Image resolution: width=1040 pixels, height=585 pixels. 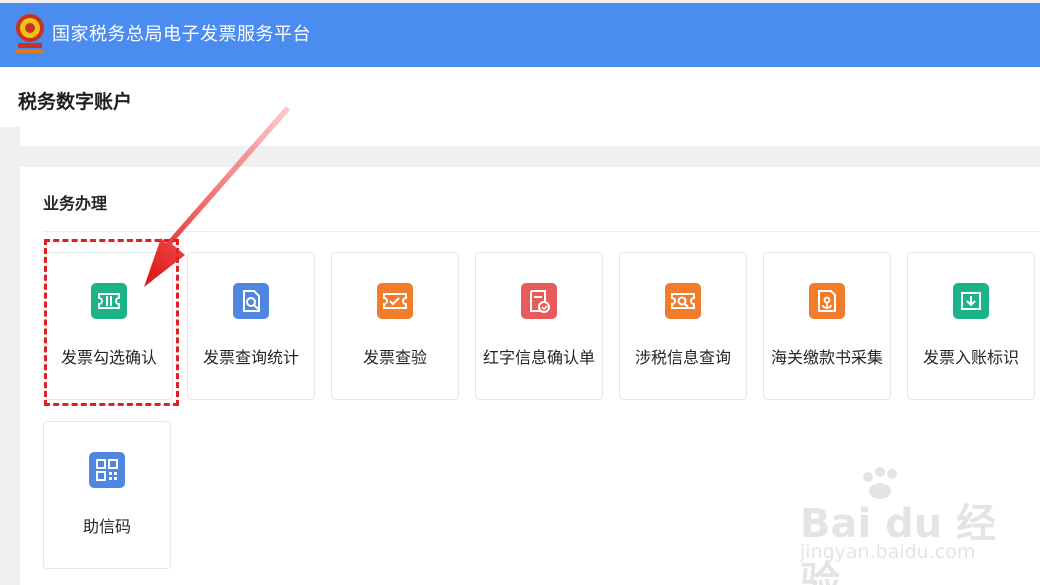 What do you see at coordinates (250, 357) in the screenshot?
I see `tile-label: 发票查询统计` at bounding box center [250, 357].